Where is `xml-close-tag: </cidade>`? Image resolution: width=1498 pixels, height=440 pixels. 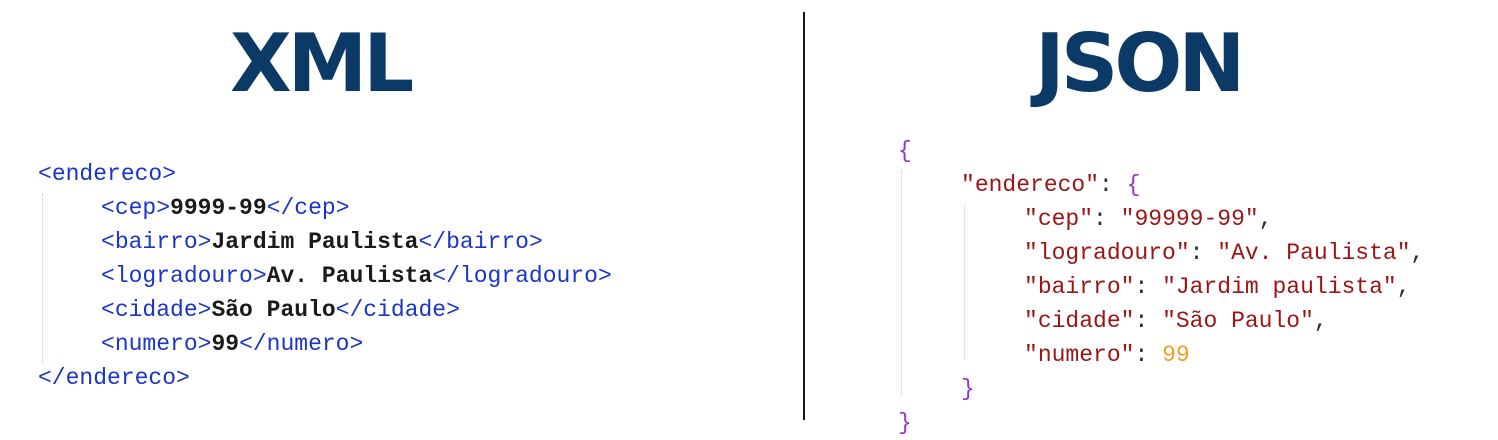 xml-close-tag: </cidade> is located at coordinates (397, 310).